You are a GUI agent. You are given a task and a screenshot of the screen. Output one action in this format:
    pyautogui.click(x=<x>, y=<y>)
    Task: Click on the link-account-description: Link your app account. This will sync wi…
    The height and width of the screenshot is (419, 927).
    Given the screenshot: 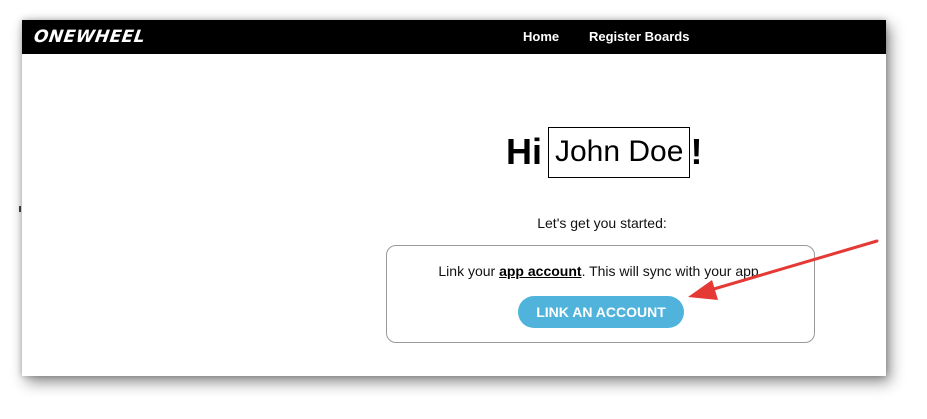 What is the action you would take?
    pyautogui.click(x=600, y=271)
    